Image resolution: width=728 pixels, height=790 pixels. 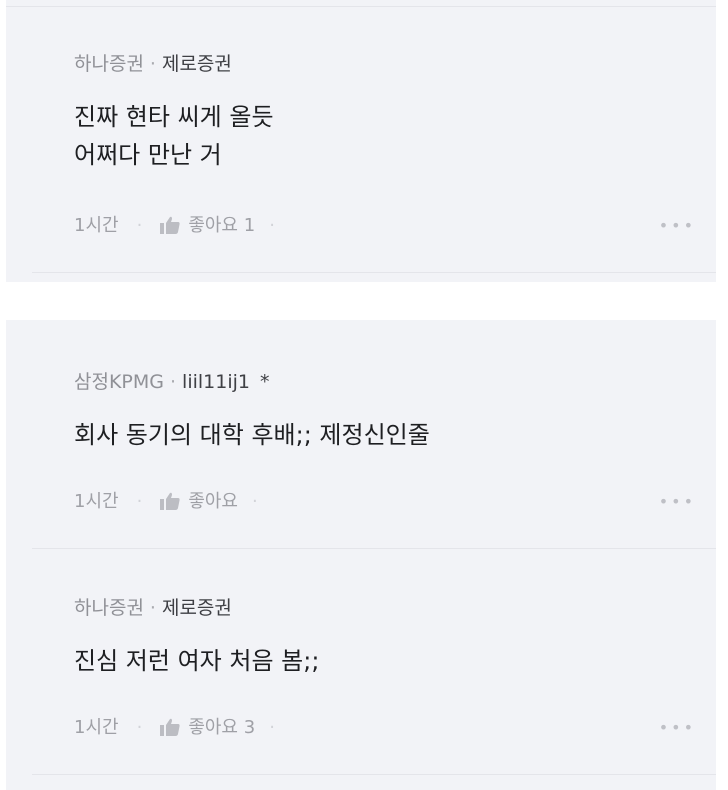 I want to click on comment: 삼정KPMG · liil11ij1 * 회사 동기의 대학 후배;; 제정신인줄, so click(x=385, y=412).